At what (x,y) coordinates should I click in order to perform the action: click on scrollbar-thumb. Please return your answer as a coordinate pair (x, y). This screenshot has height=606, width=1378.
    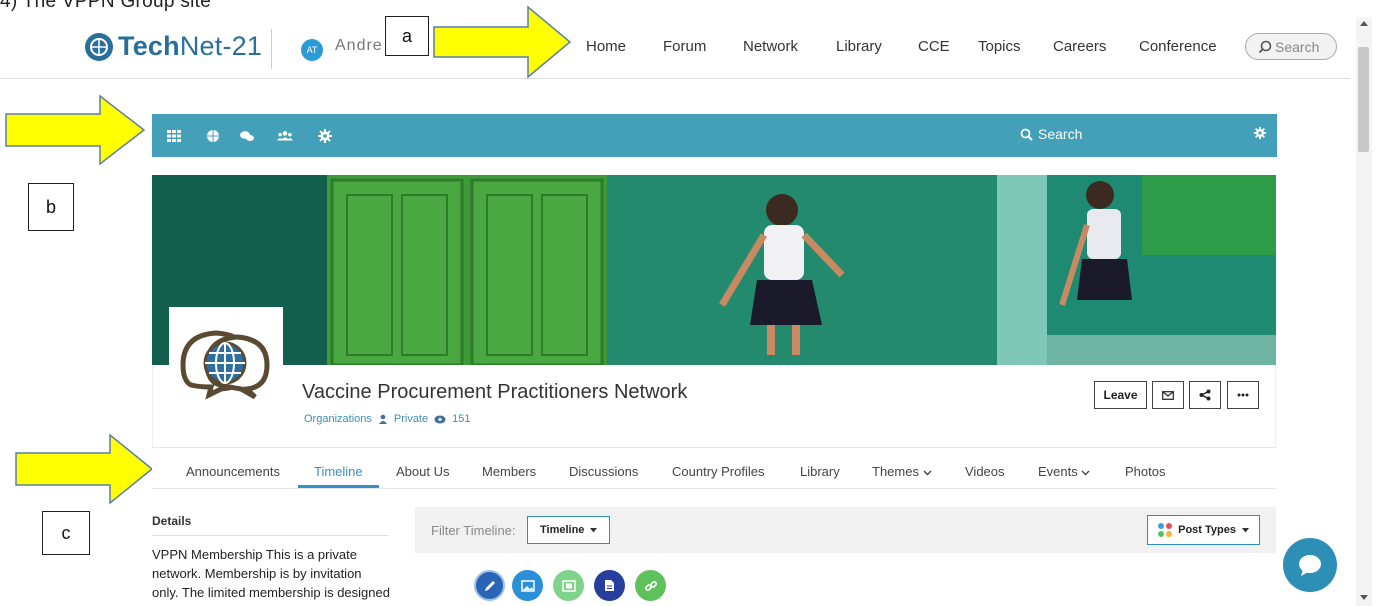
    Looking at the image, I should click on (1363, 99).